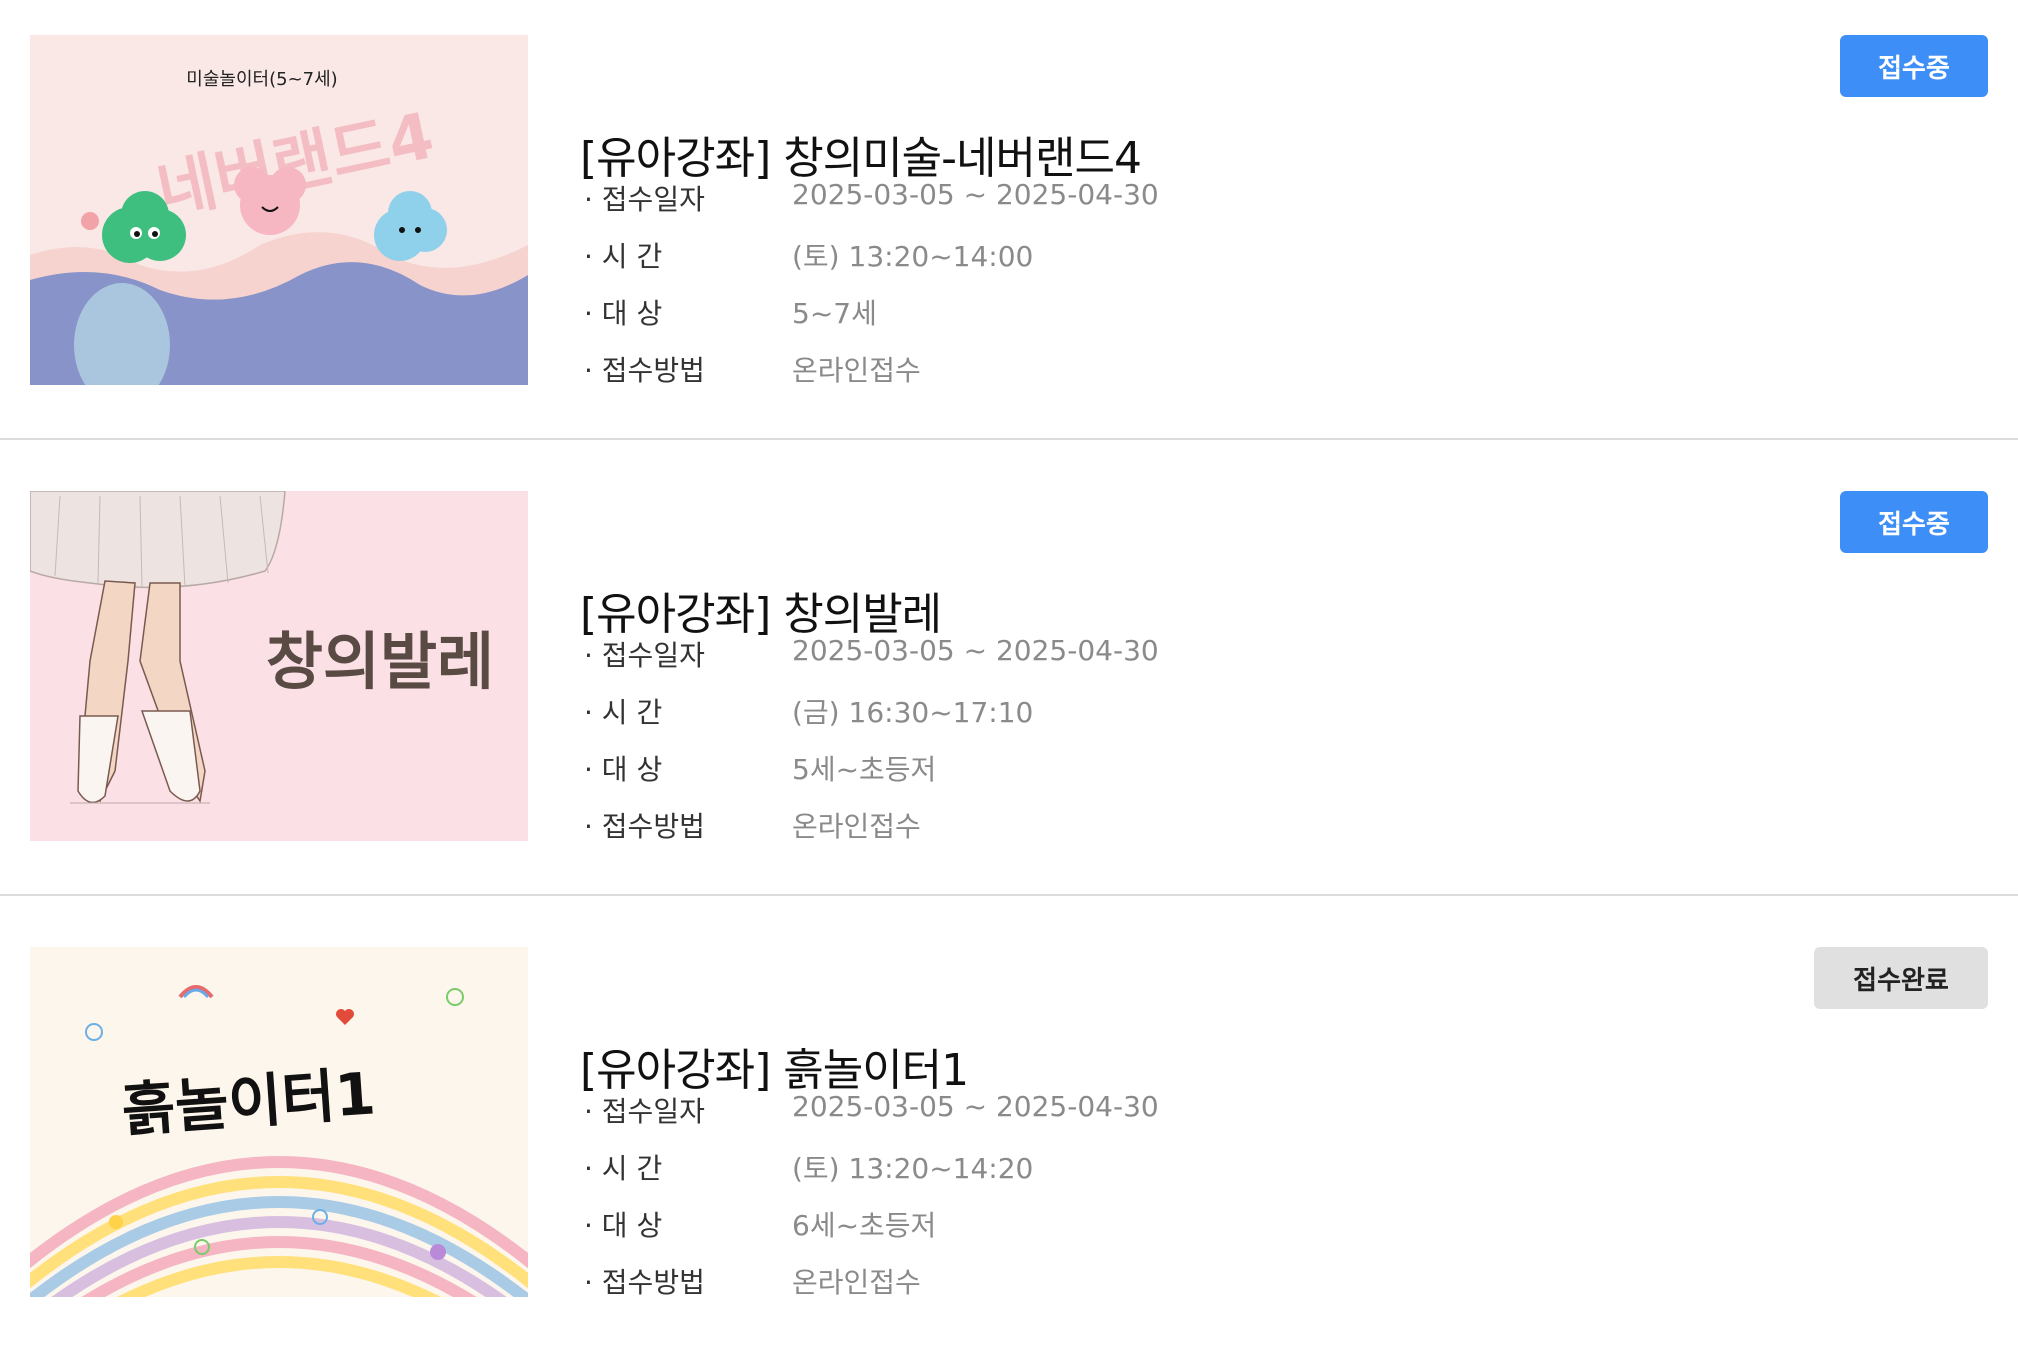 The width and height of the screenshot is (2018, 1368). I want to click on info-value: (토) 13:20~14:00, so click(913, 256).